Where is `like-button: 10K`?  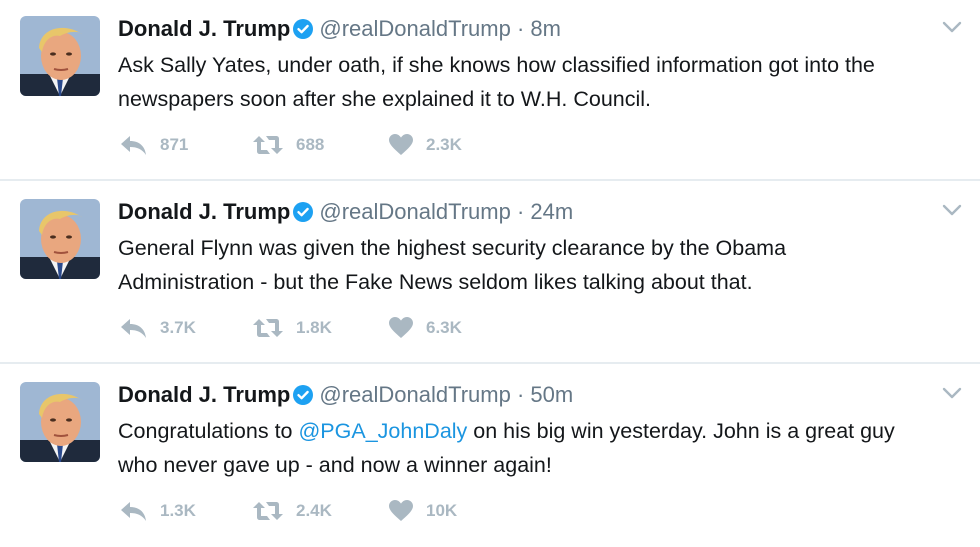 like-button: 10K is located at coordinates (448, 511).